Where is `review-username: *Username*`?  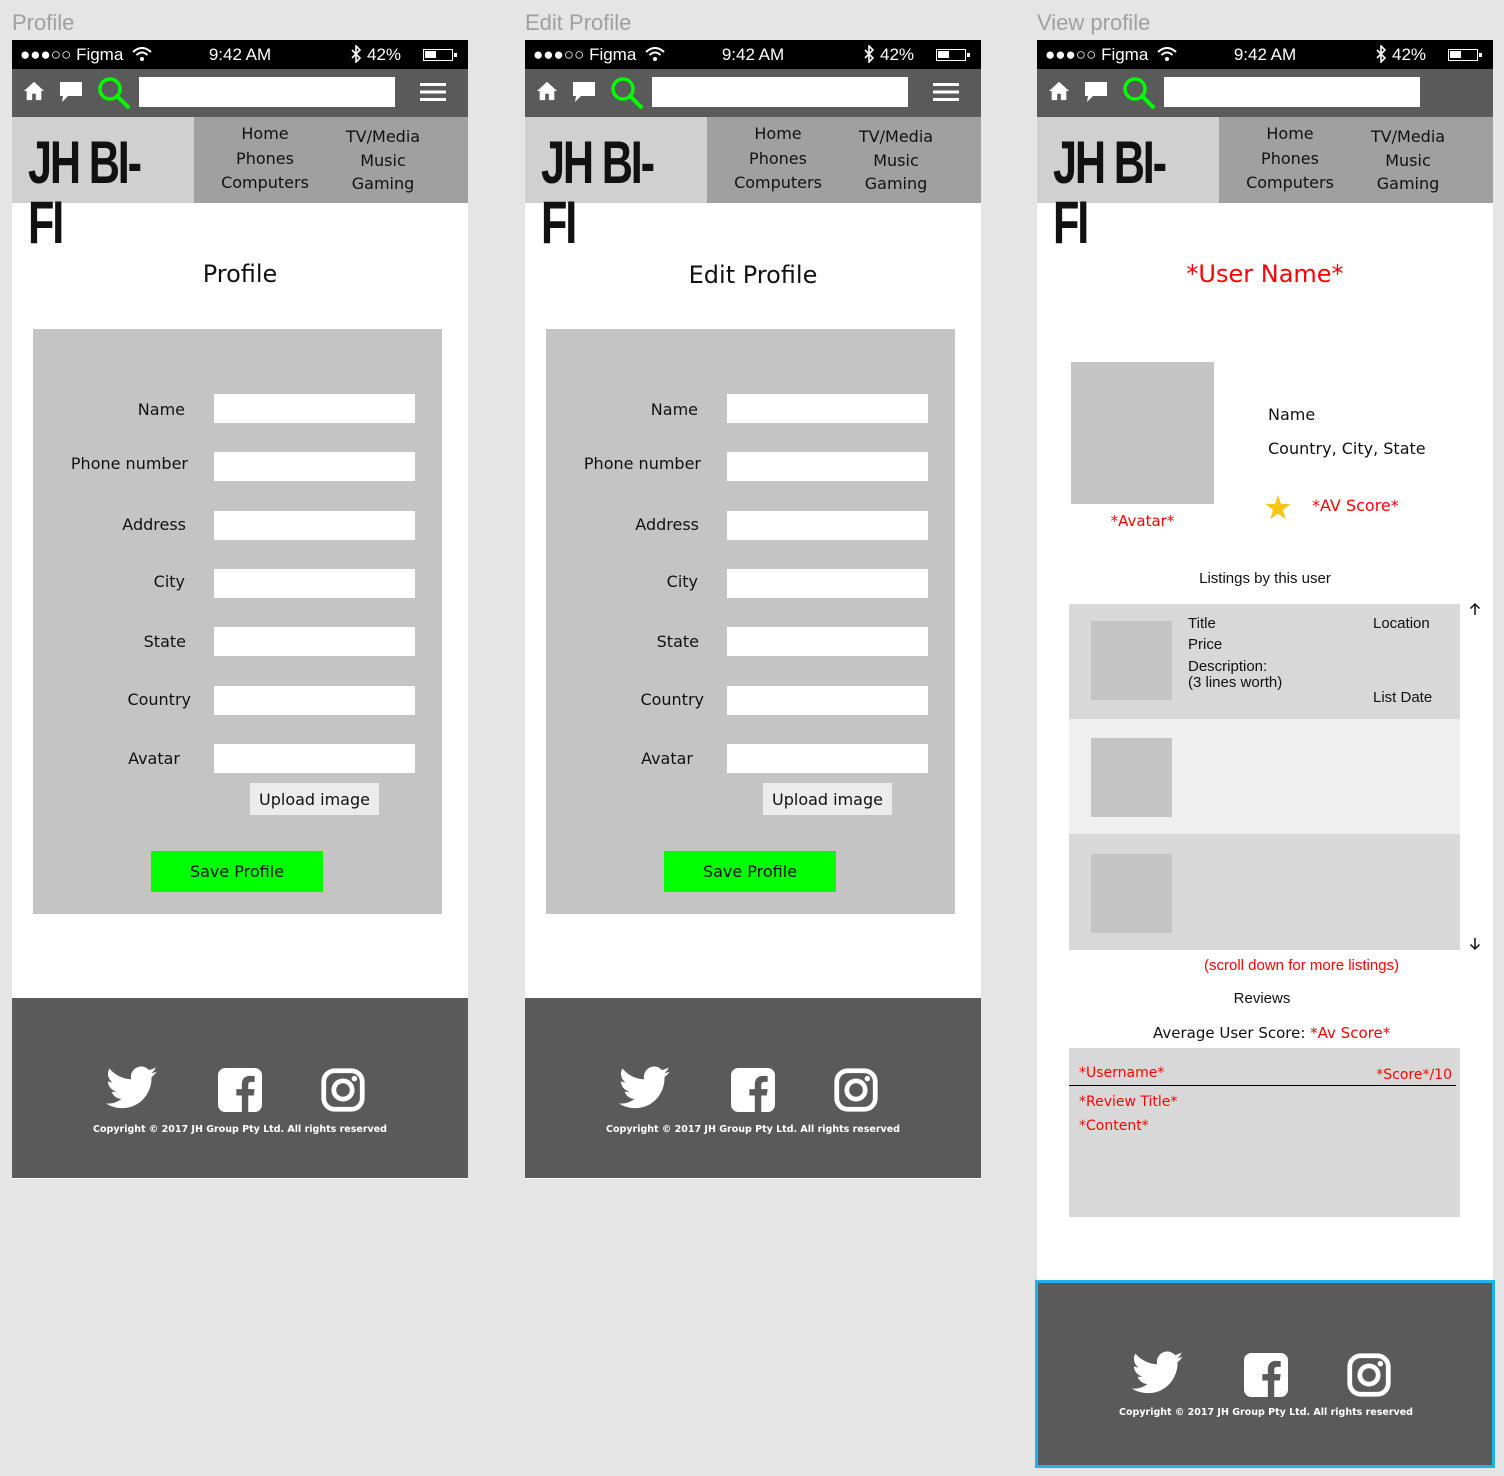 review-username: *Username* is located at coordinates (1121, 1073).